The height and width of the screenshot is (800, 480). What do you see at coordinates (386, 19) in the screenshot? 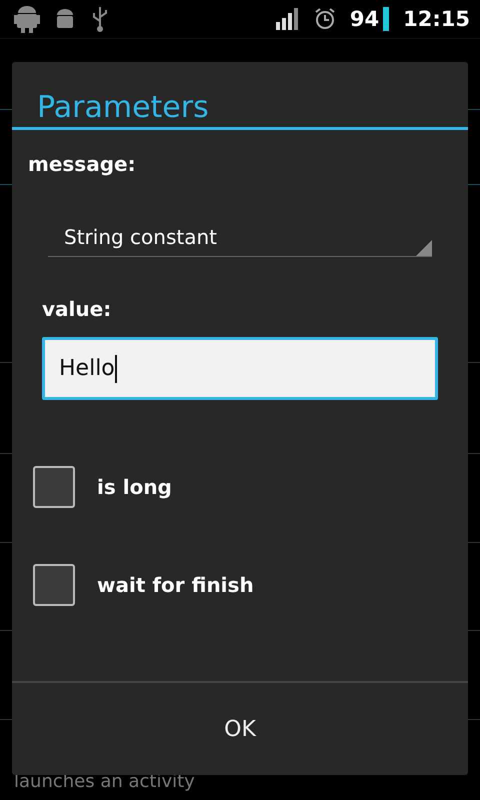
I see `battery-icon` at bounding box center [386, 19].